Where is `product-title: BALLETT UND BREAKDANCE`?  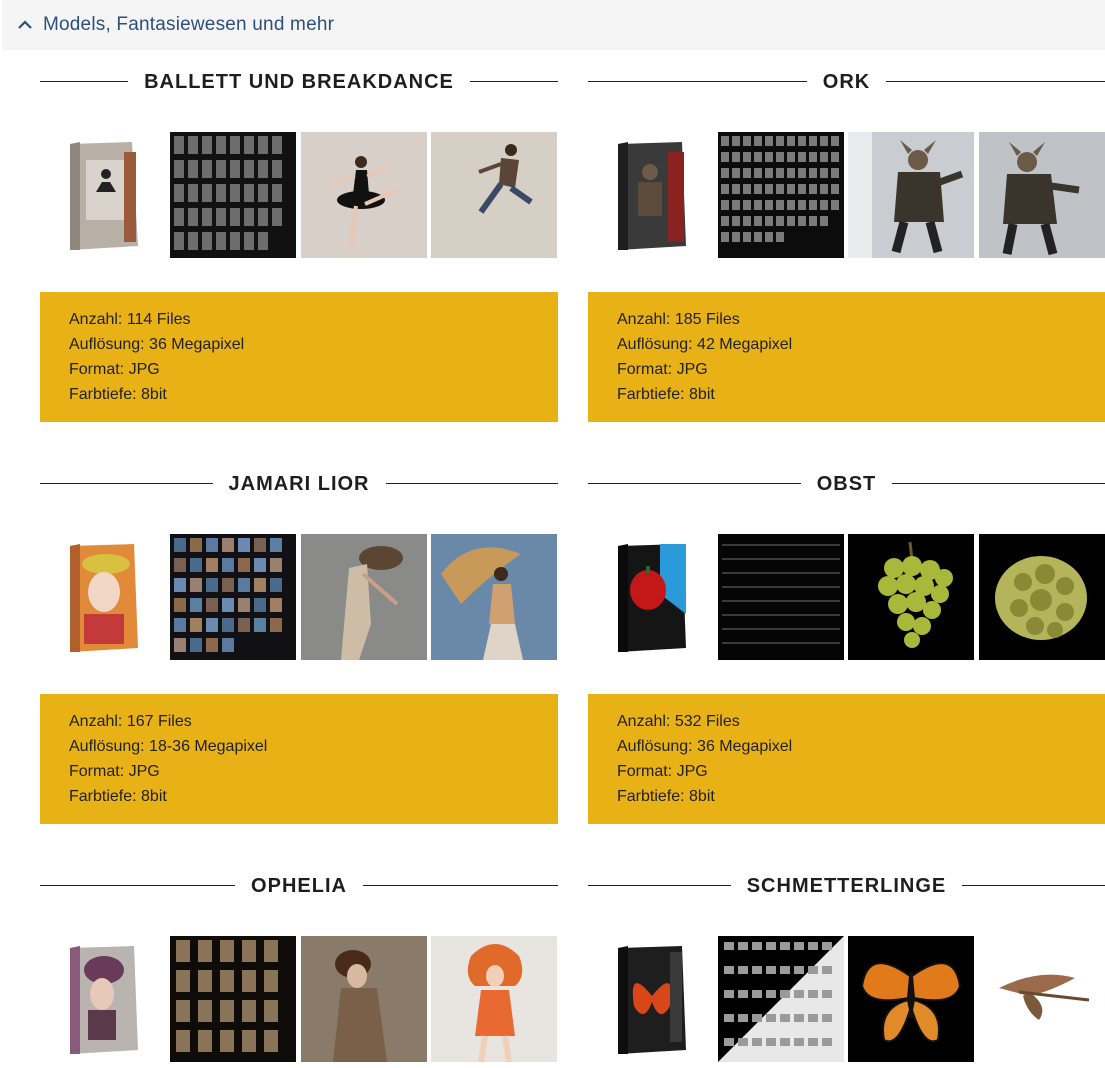 product-title: BALLETT UND BREAKDANCE is located at coordinates (299, 82).